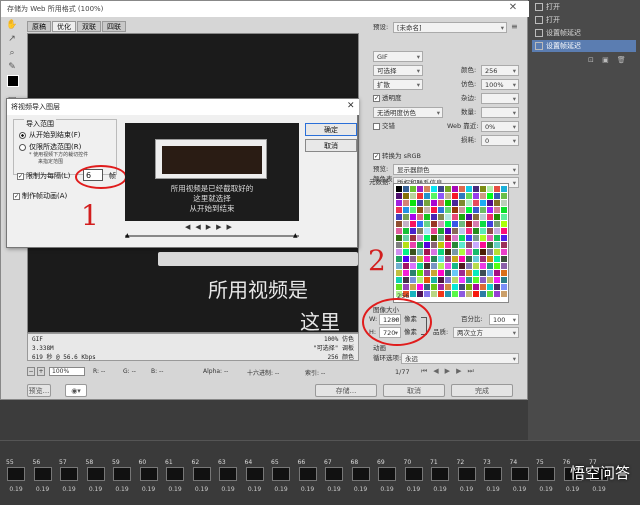  Describe the element at coordinates (12, 53) in the screenshot. I see `zoom-icon: ⌕` at that location.